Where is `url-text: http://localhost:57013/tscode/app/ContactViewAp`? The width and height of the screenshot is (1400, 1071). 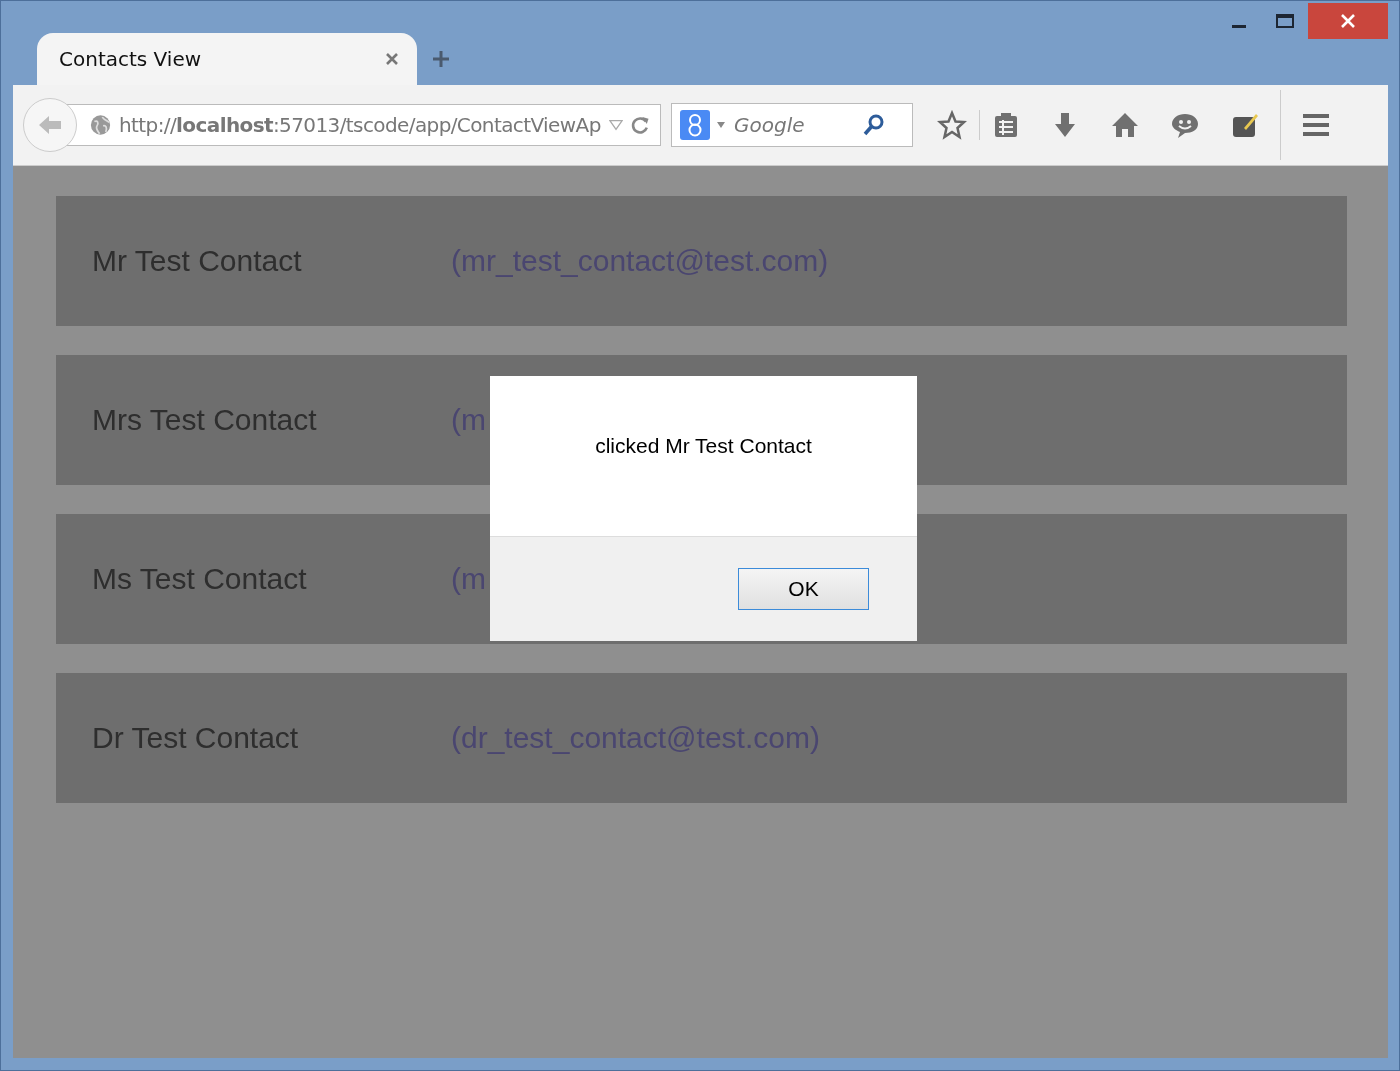
url-text: http://localhost:57013/tscode/app/ContactViewAp is located at coordinates (360, 125).